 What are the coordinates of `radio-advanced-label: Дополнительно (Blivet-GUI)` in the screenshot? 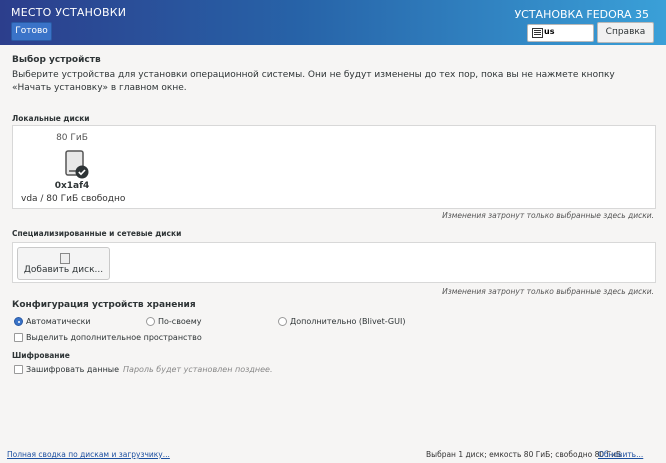 It's located at (348, 321).